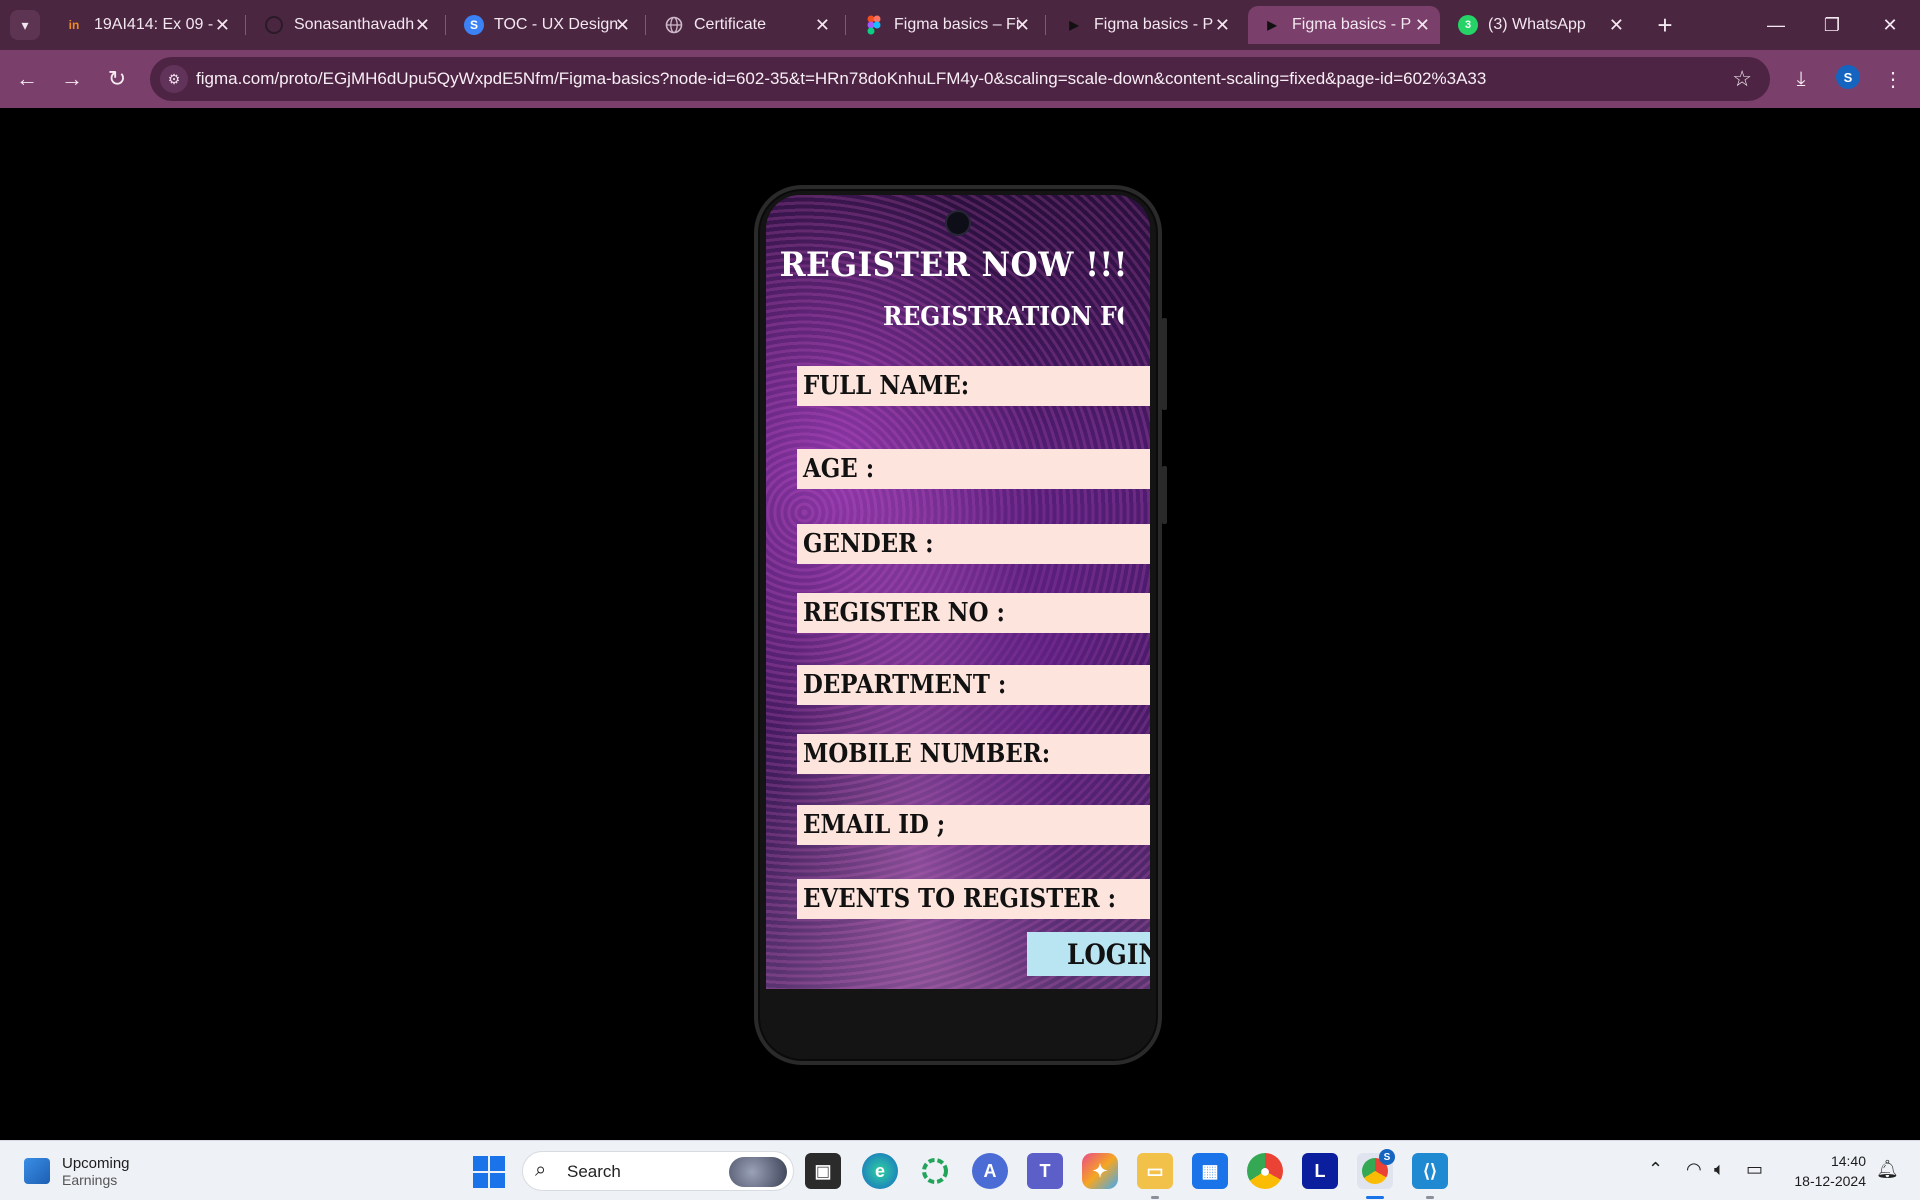 This screenshot has height=1200, width=1920. I want to click on tab-19ai414: in 19AI414: Ex 09 - ✕, so click(145, 25).